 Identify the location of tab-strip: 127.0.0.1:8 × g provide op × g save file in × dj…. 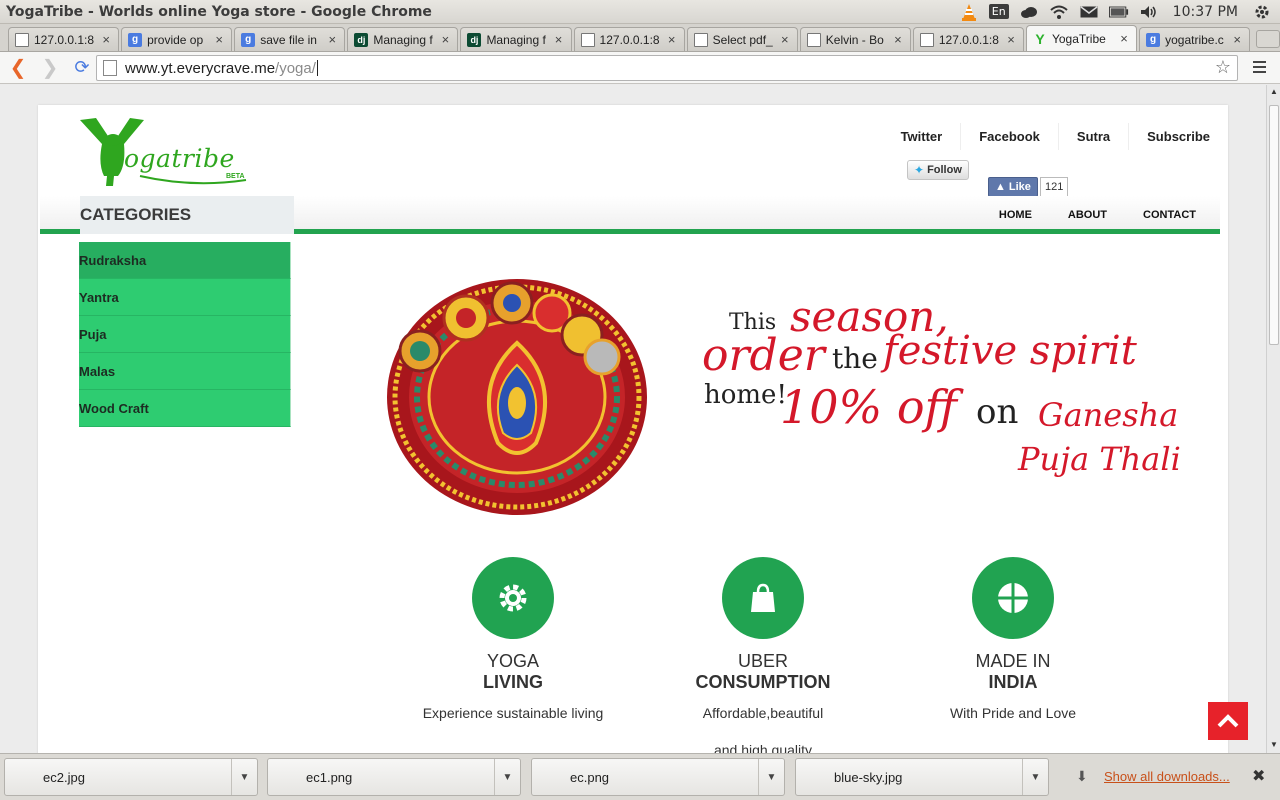
(640, 38).